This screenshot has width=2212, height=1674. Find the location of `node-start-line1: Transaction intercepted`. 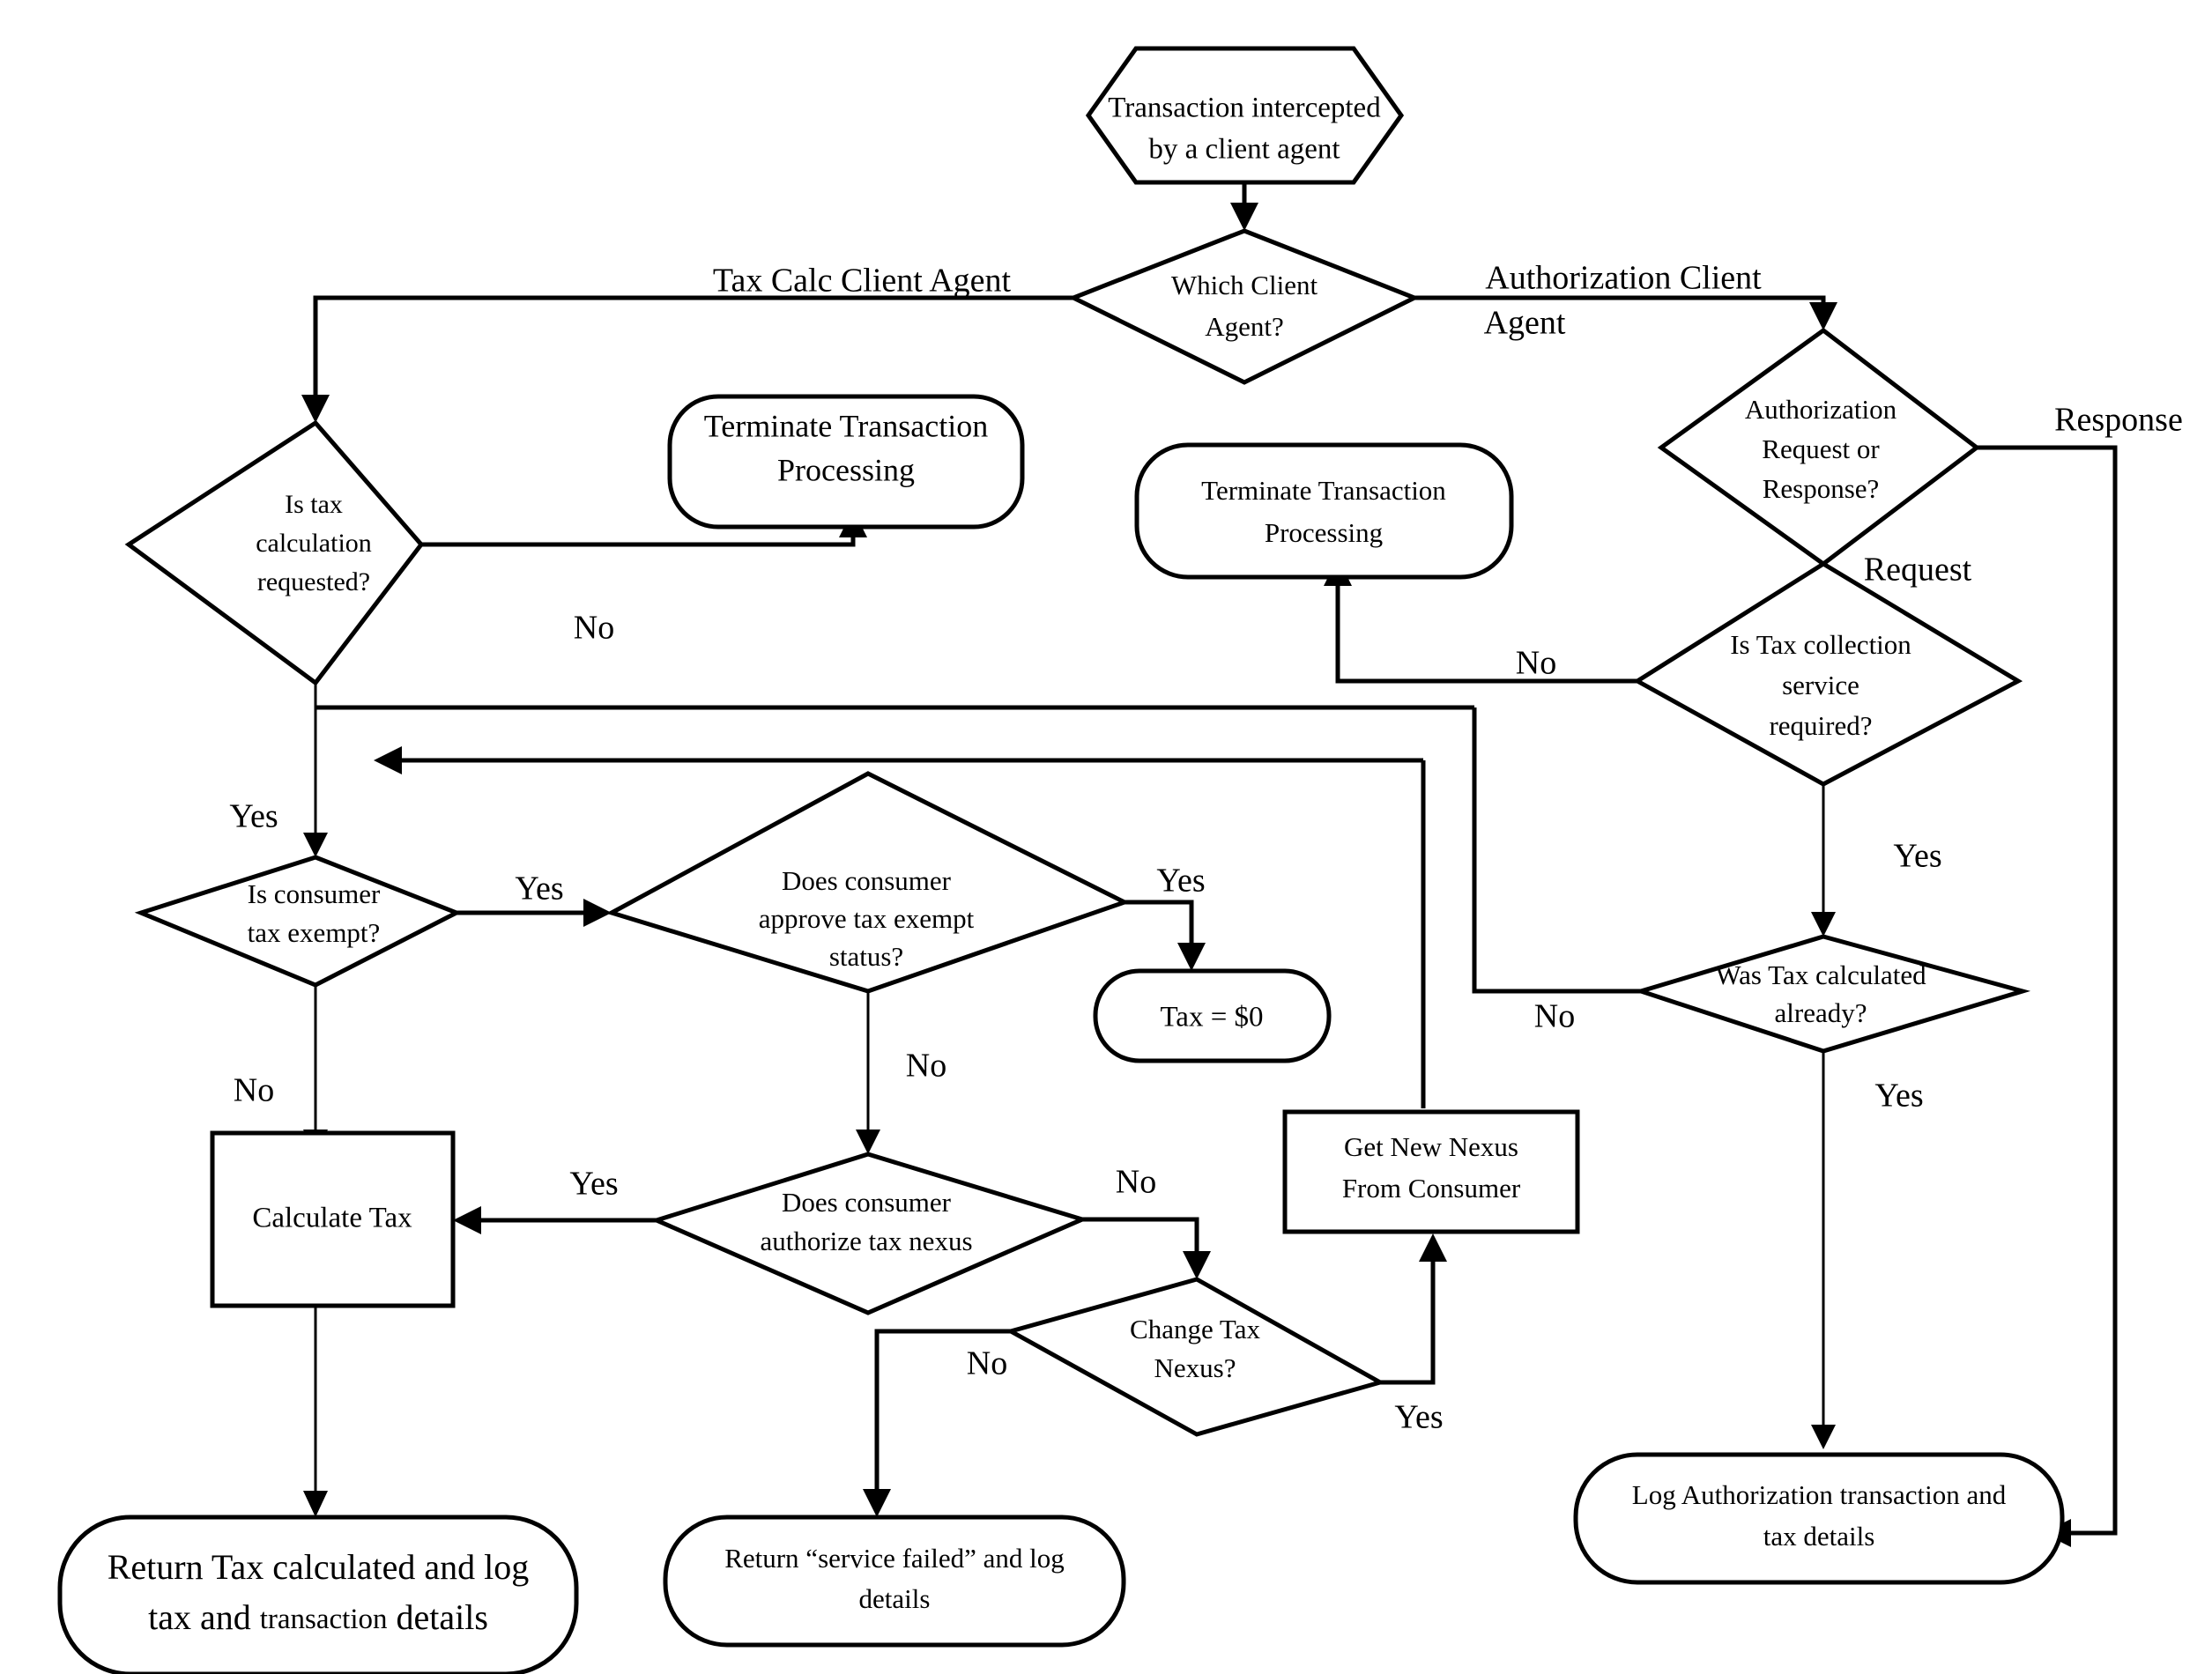

node-start-line1: Transaction intercepted is located at coordinates (1245, 108).